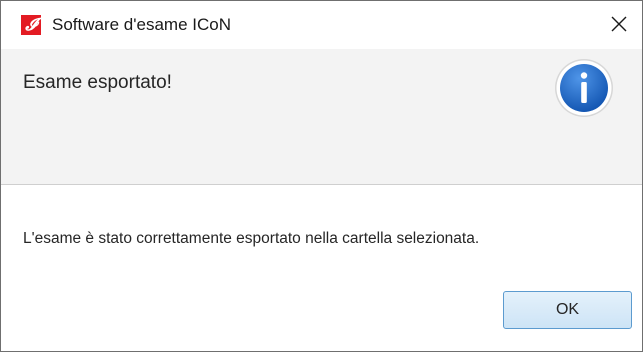  I want to click on close-button, so click(619, 24).